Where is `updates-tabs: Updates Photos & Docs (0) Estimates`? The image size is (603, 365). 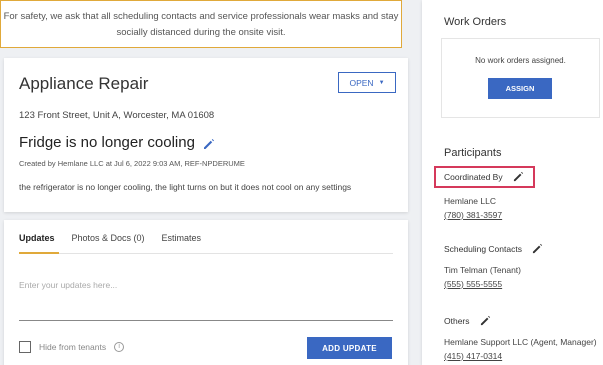 updates-tabs: Updates Photos & Docs (0) Estimates is located at coordinates (118, 242).